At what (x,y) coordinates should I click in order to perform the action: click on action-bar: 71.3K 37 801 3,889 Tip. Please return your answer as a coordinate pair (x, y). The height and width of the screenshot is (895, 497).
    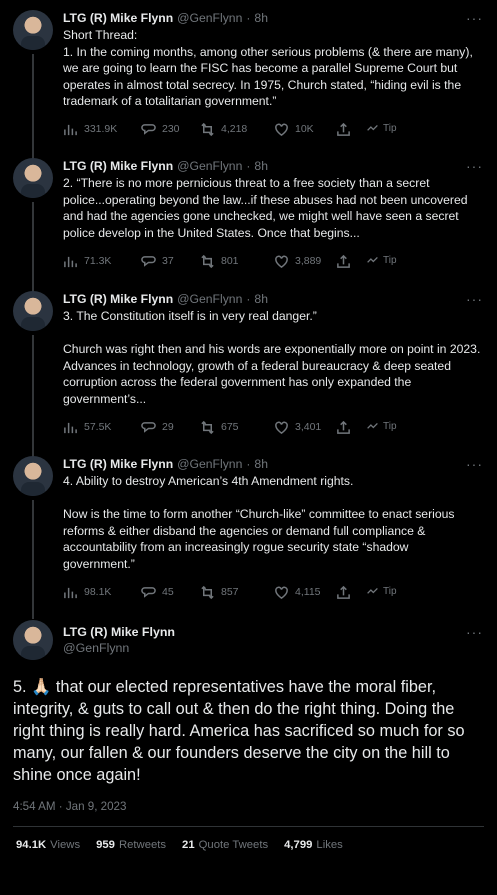
    Looking at the image, I should click on (273, 261).